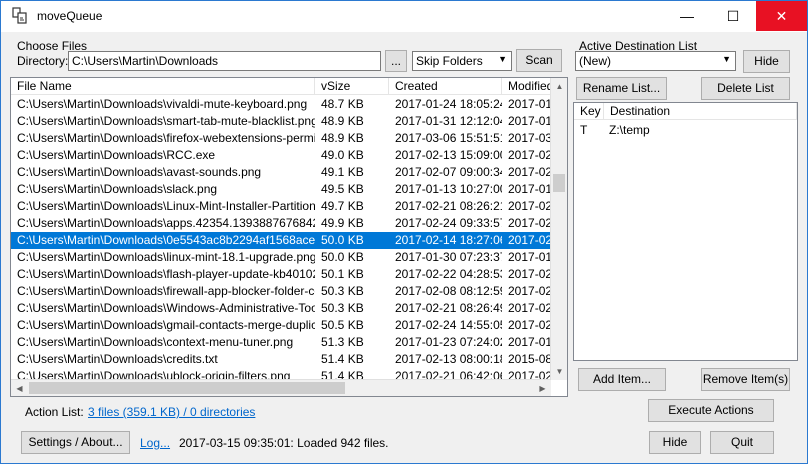 The width and height of the screenshot is (808, 464). Describe the element at coordinates (589, 111) in the screenshot. I see `column-header-key: Key` at that location.